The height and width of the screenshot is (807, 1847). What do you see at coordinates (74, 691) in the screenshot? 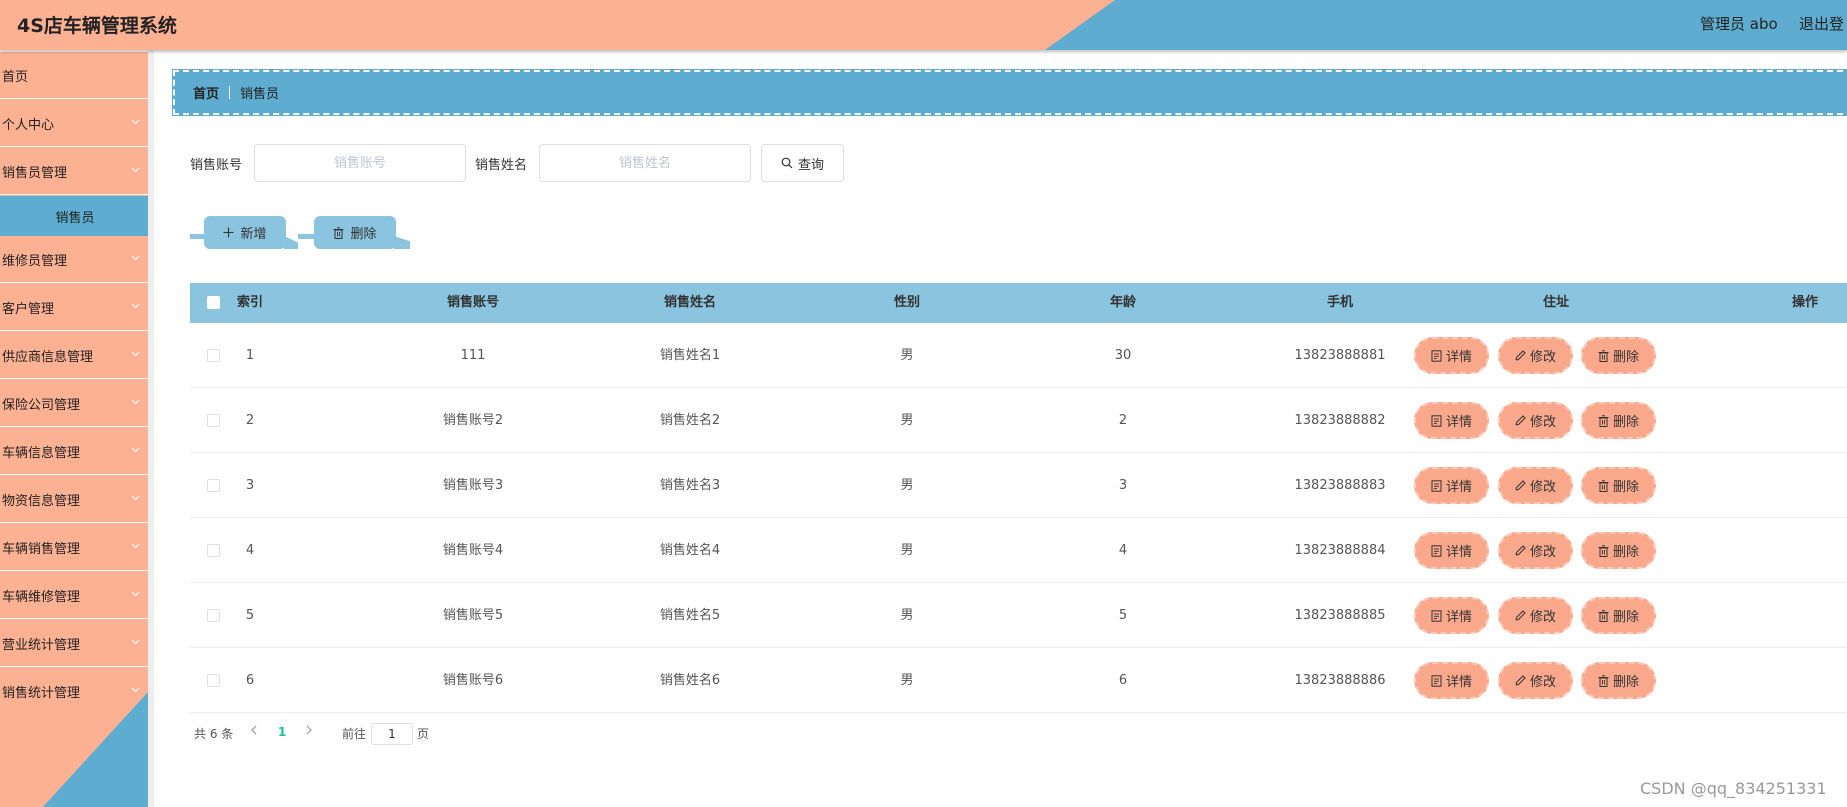
I see `sidebar-item-sales-stats-management: 销售统计管理` at bounding box center [74, 691].